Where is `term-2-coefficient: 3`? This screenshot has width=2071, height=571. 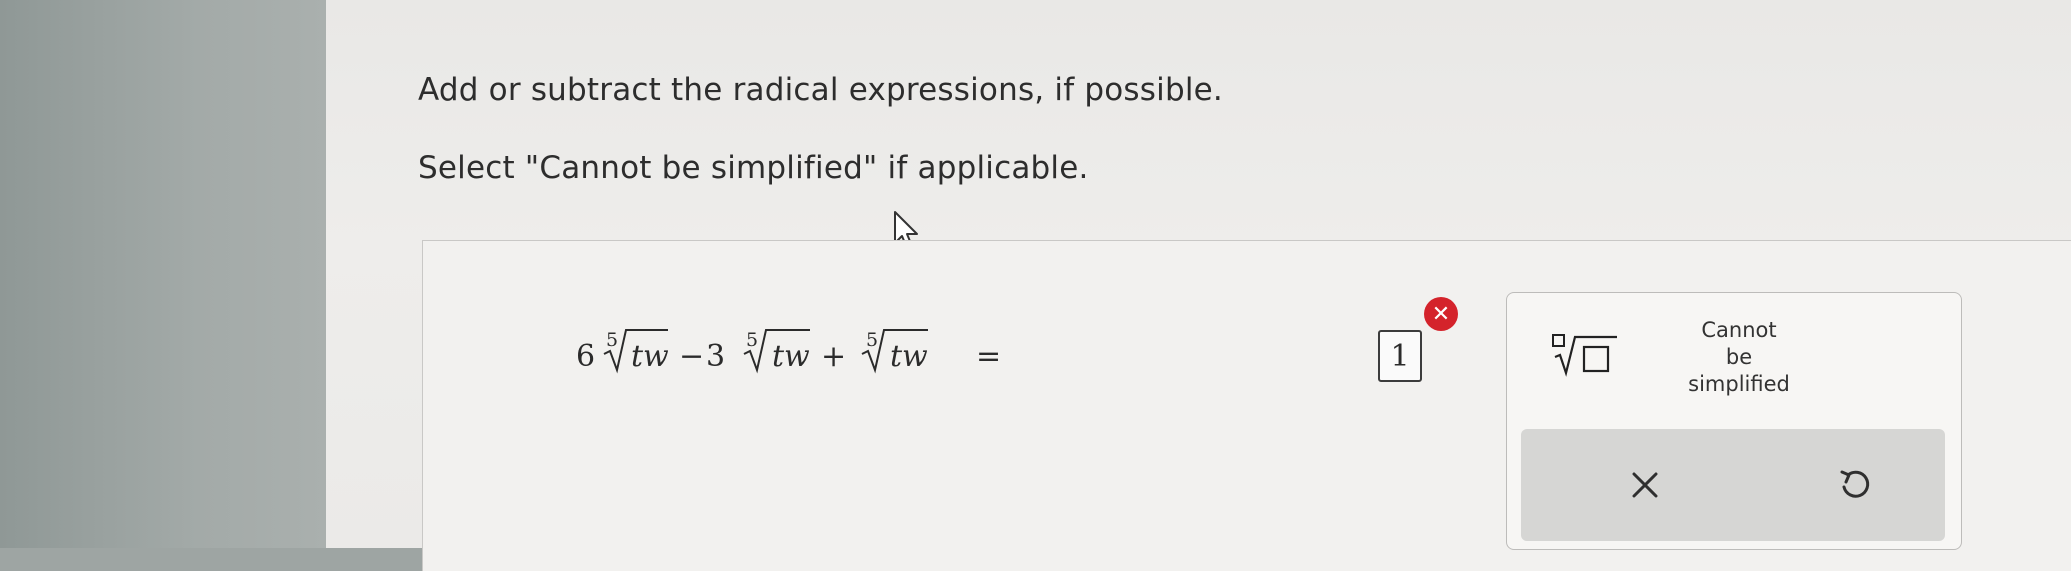
term-2-coefficient: 3 is located at coordinates (715, 356).